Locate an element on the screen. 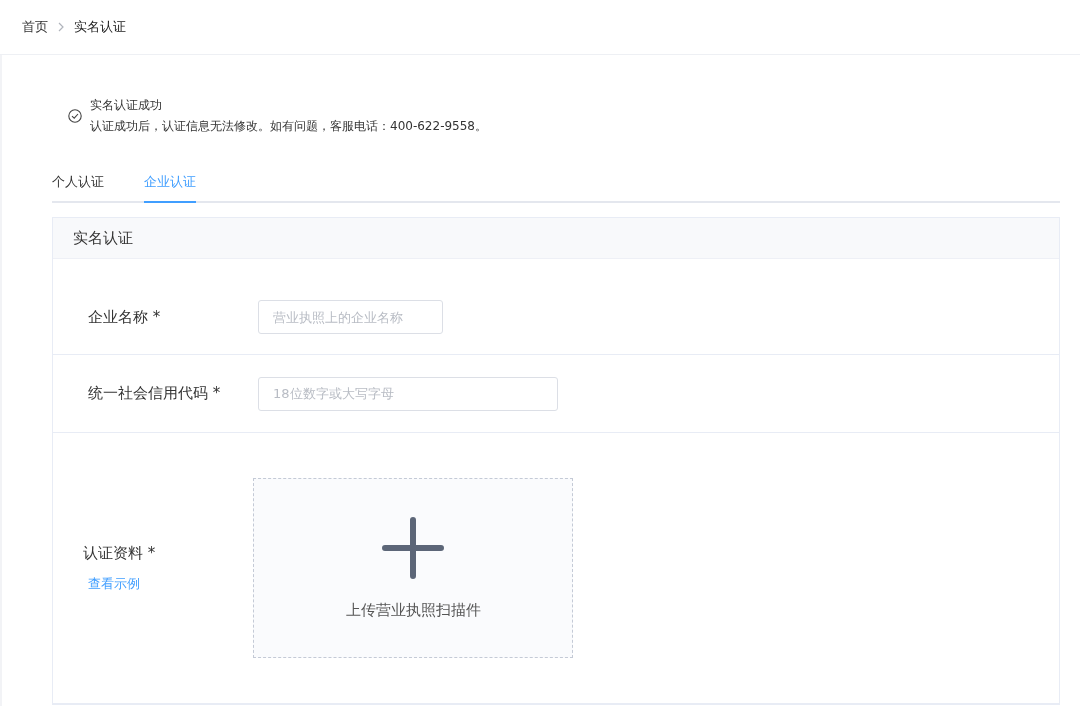 This screenshot has height=706, width=1080. upload-text: 上传营业执照扫描件 is located at coordinates (413, 610).